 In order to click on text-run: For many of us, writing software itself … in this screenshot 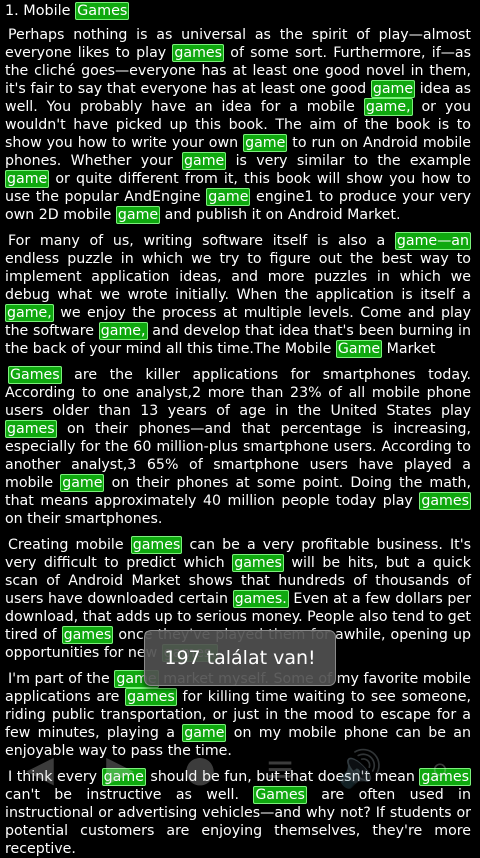, I will do `click(201, 241)`.